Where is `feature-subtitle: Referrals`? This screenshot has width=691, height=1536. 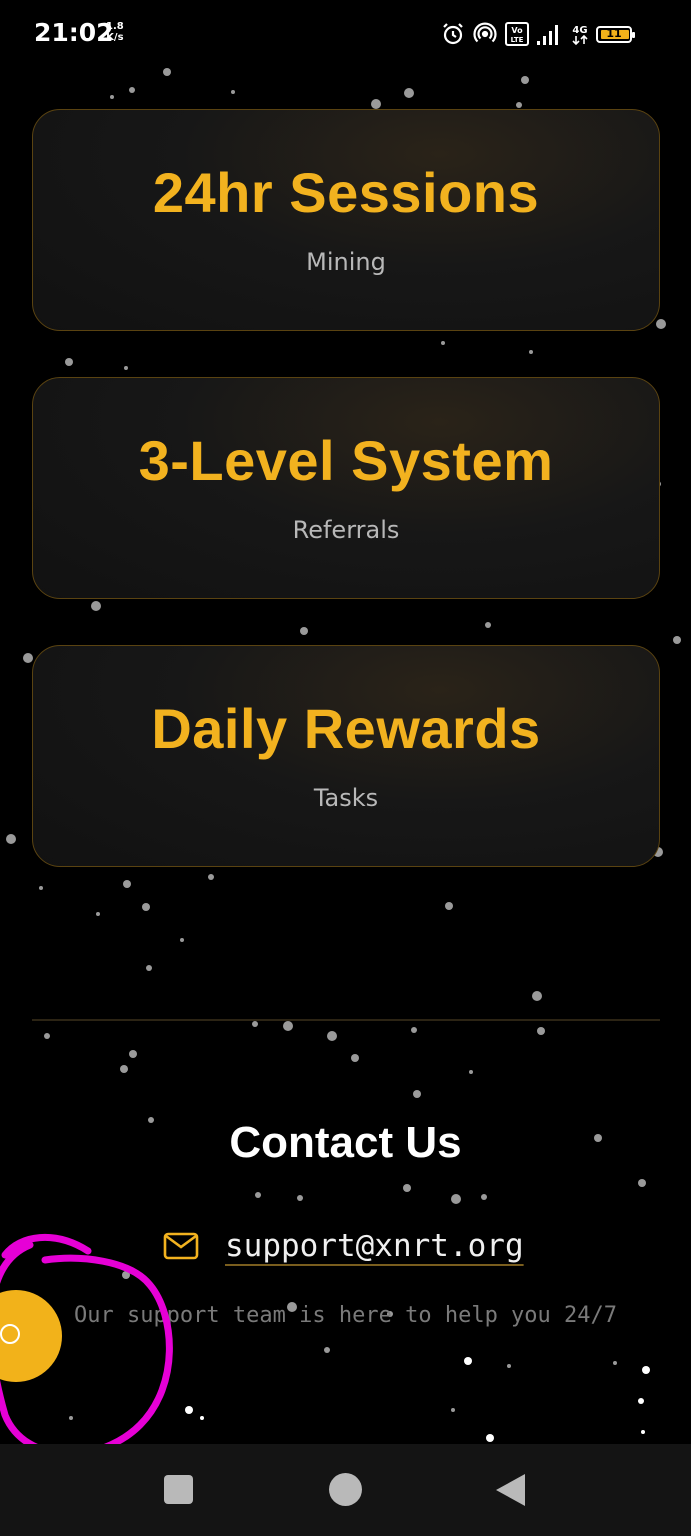
feature-subtitle: Referrals is located at coordinates (346, 530).